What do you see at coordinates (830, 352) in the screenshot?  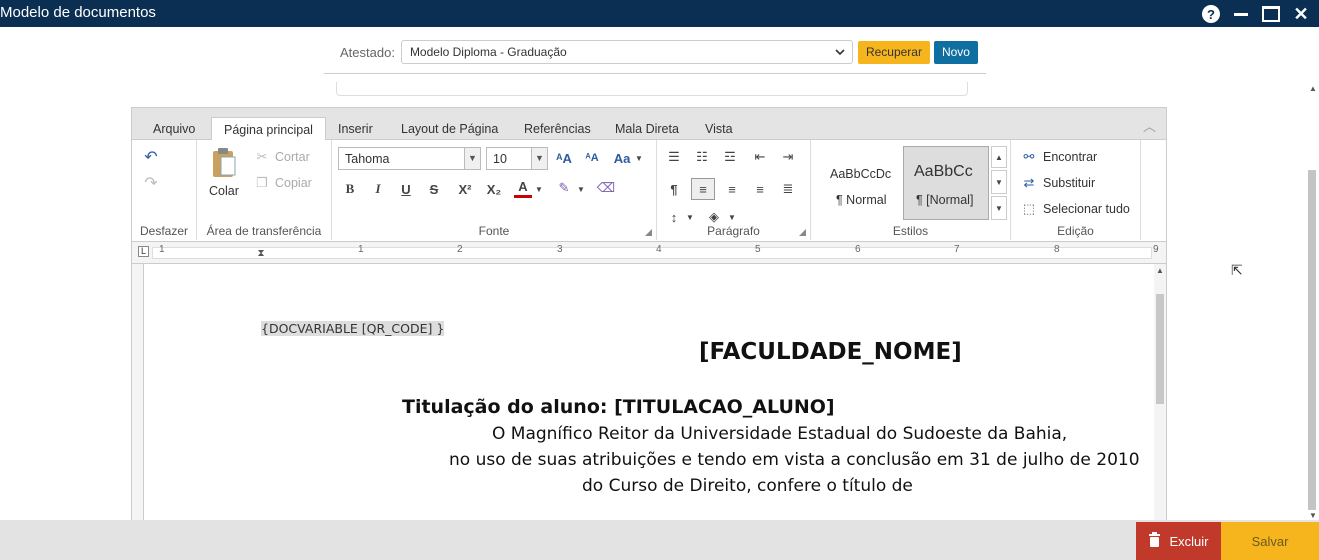 I see `faculty-name-field: [FACULDADE_NOME]` at bounding box center [830, 352].